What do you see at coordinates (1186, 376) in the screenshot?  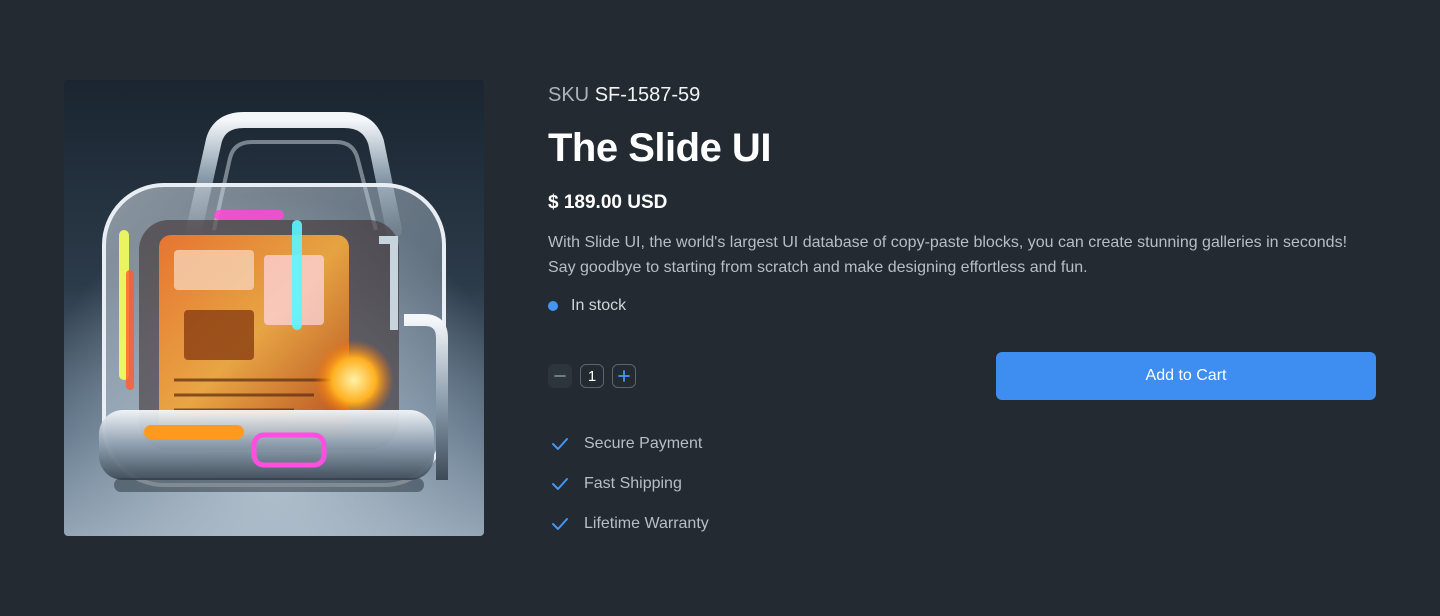 I see `add-to-cart-button: Add to Cart` at bounding box center [1186, 376].